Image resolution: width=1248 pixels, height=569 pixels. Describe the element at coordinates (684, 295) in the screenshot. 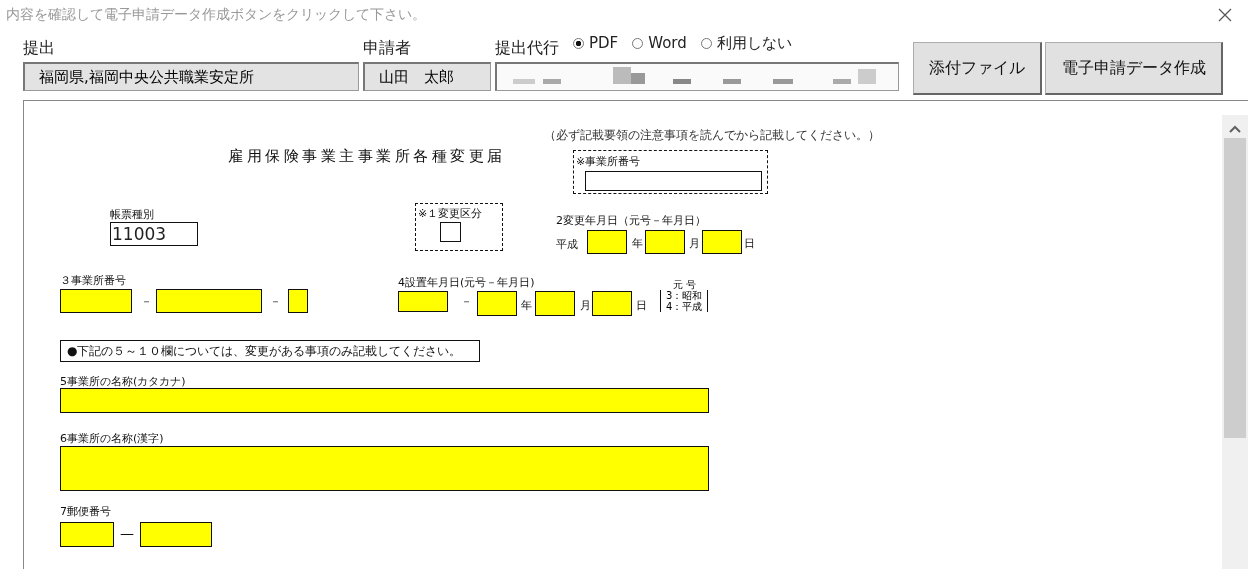

I see `legend-item: 3：昭和` at that location.